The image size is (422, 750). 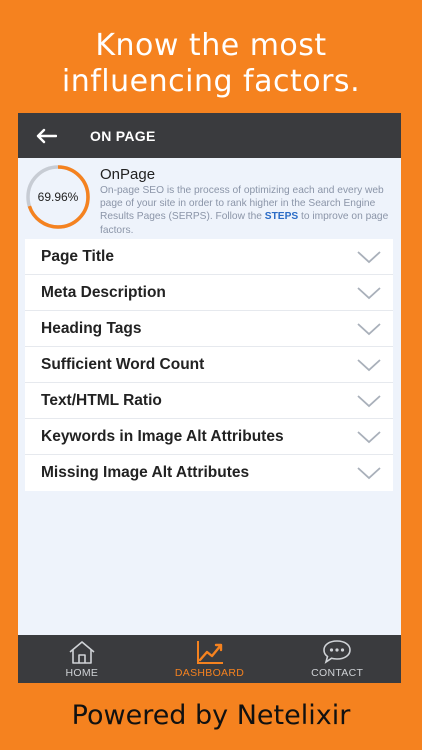 What do you see at coordinates (162, 436) in the screenshot?
I see `factor-label: Keywords in Image Alt Attributes` at bounding box center [162, 436].